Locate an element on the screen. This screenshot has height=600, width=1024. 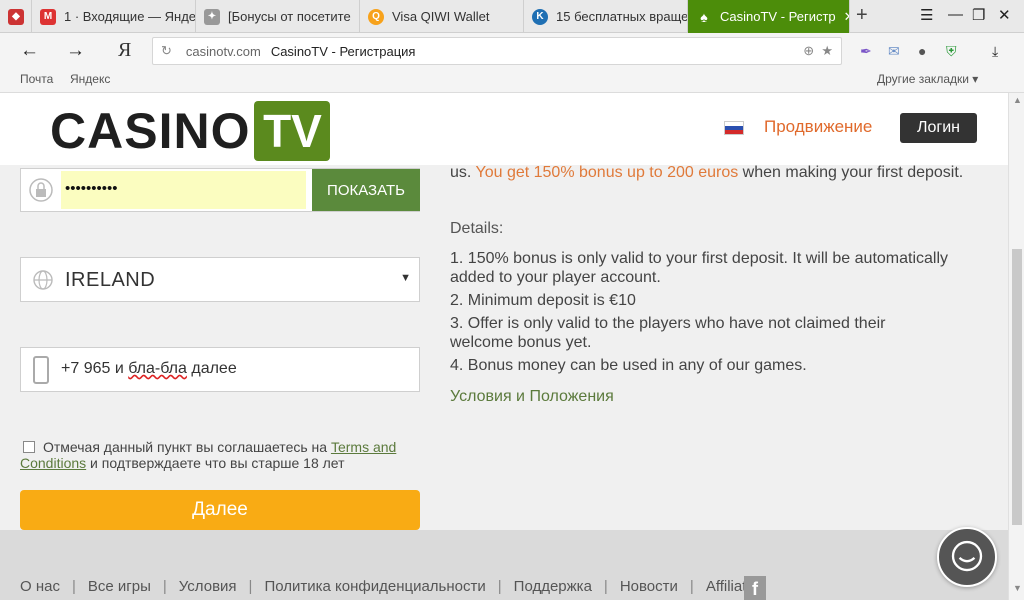
site-icon: ◆ is located at coordinates (16, 16).